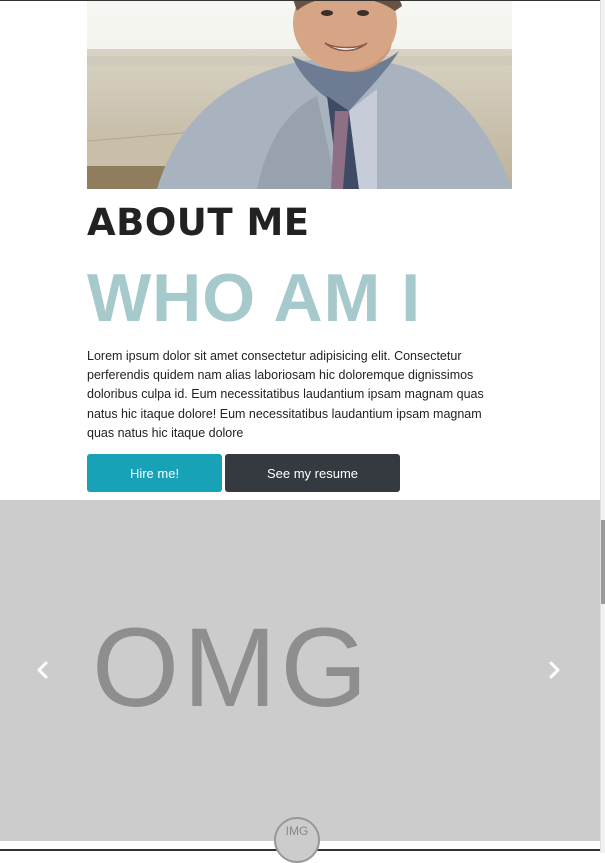 This screenshot has width=605, height=863. I want to click on carousel-prev-button, so click(42, 670).